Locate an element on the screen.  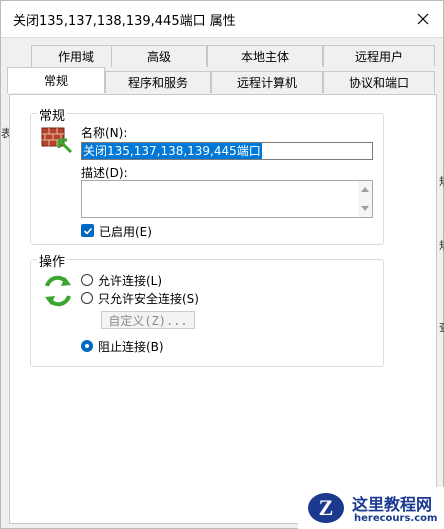
watermark-logo: Z is located at coordinates (326, 508).